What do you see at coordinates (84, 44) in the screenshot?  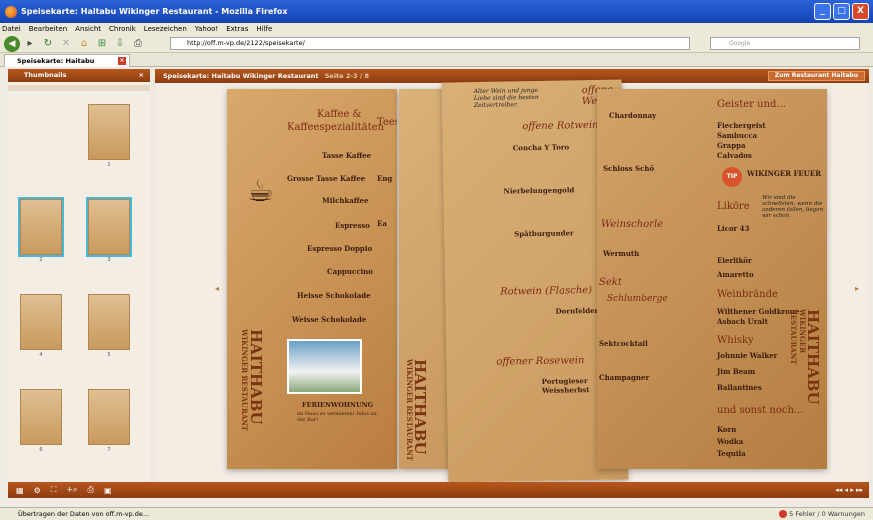 I see `home-icon: ⌂` at bounding box center [84, 44].